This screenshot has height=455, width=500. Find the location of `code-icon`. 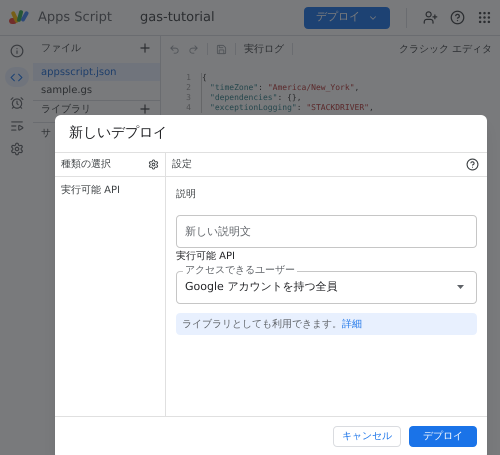

code-icon is located at coordinates (16, 77).